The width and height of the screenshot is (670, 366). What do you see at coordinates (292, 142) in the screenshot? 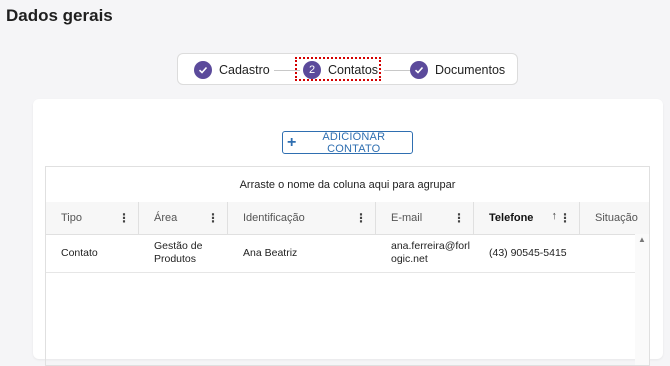
I see `plus-icon: +` at bounding box center [292, 142].